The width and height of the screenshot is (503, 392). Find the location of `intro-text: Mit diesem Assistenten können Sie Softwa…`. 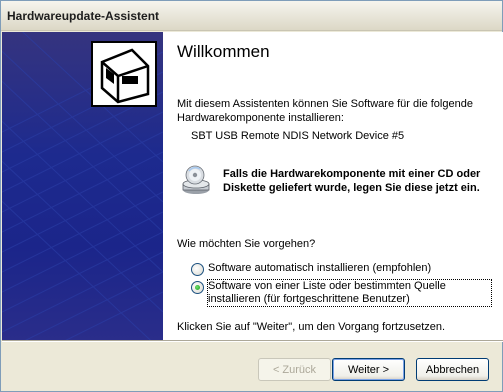

intro-text: Mit diesem Assistenten können Sie Softwa… is located at coordinates (325, 111).